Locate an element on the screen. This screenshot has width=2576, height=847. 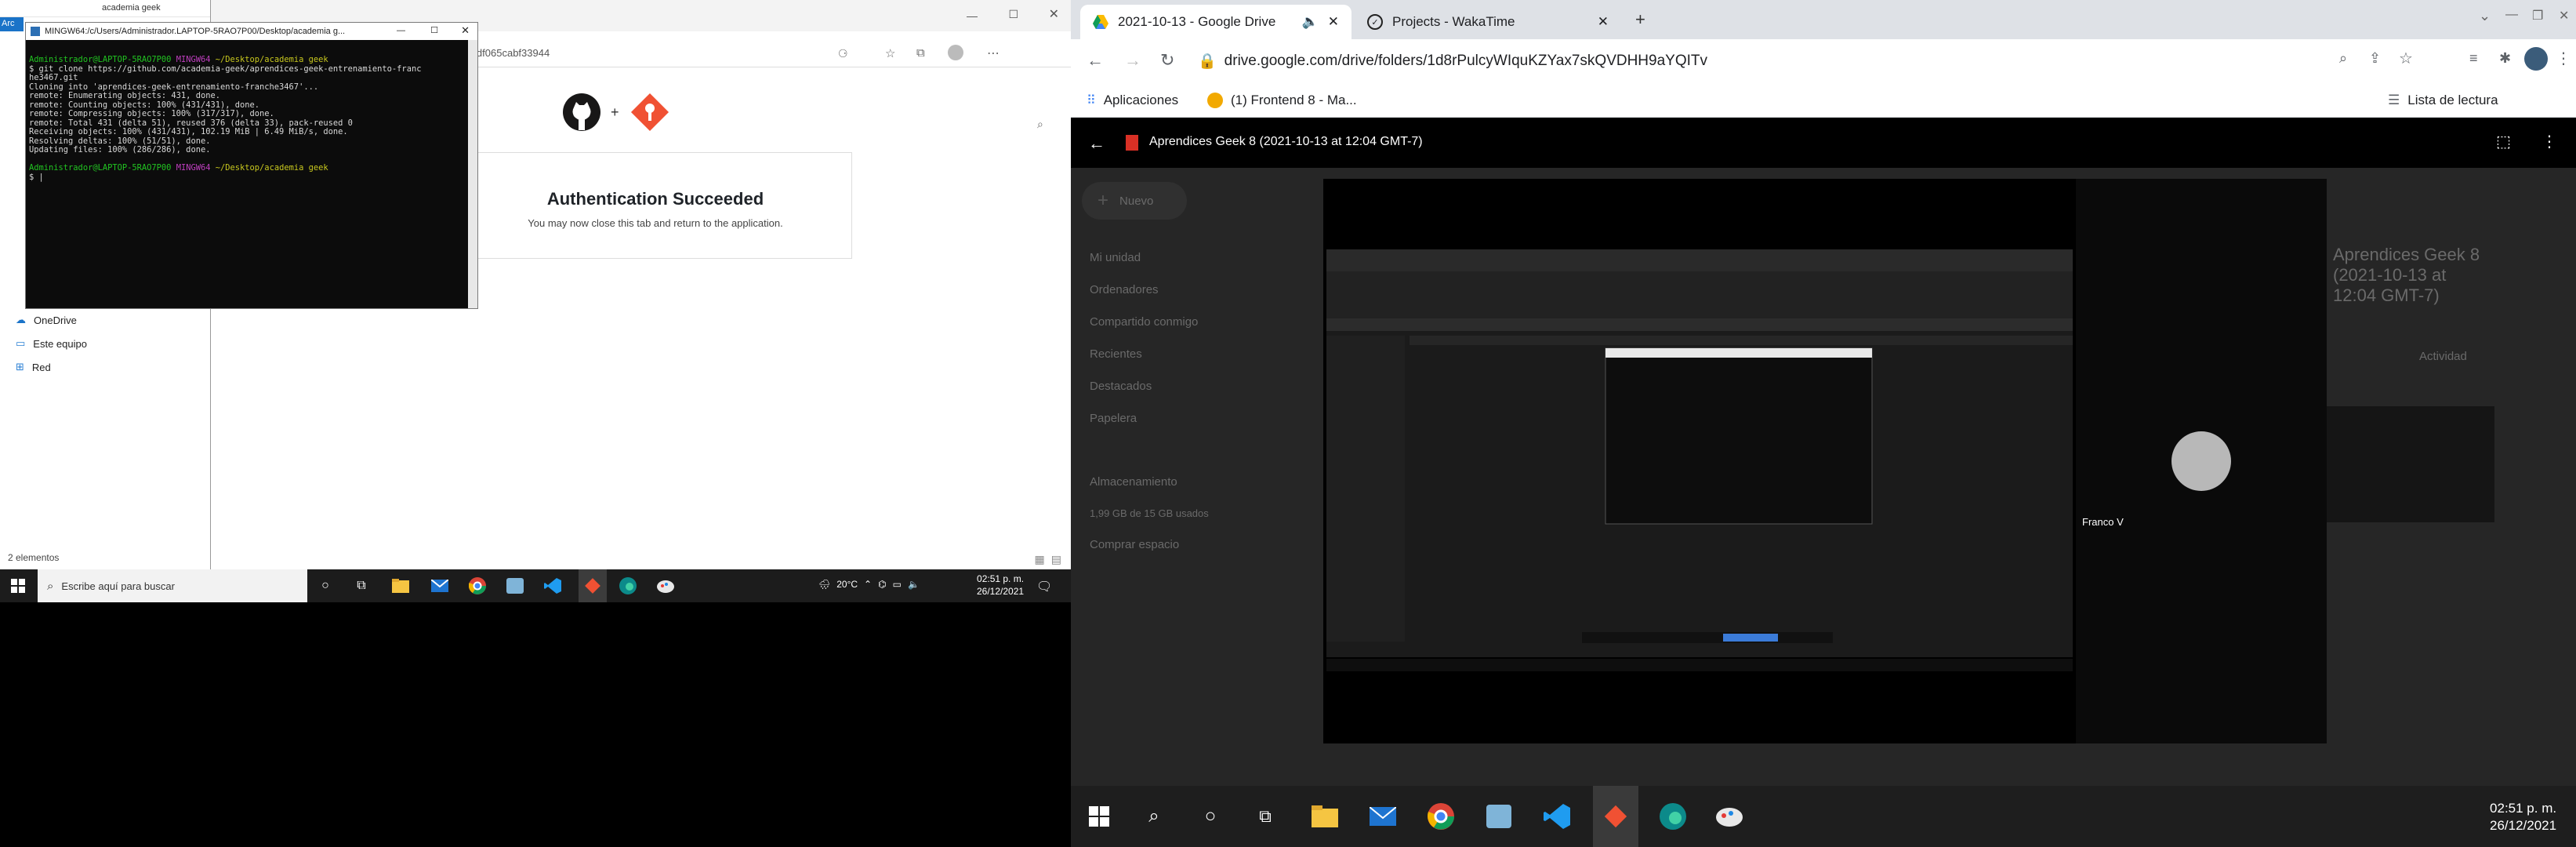
search-placeholder: Escribe aquí para buscar is located at coordinates (118, 586).